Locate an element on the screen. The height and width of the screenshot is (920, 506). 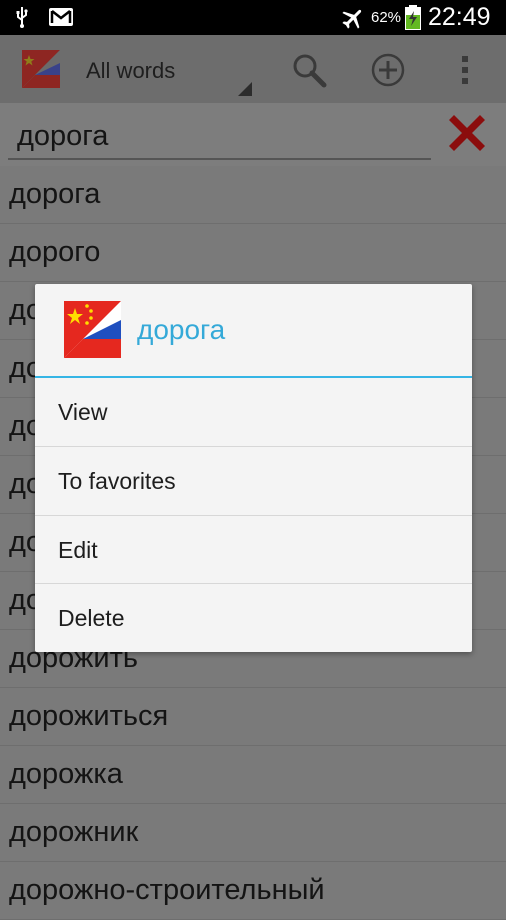
gmail-icon is located at coordinates (61, 17).